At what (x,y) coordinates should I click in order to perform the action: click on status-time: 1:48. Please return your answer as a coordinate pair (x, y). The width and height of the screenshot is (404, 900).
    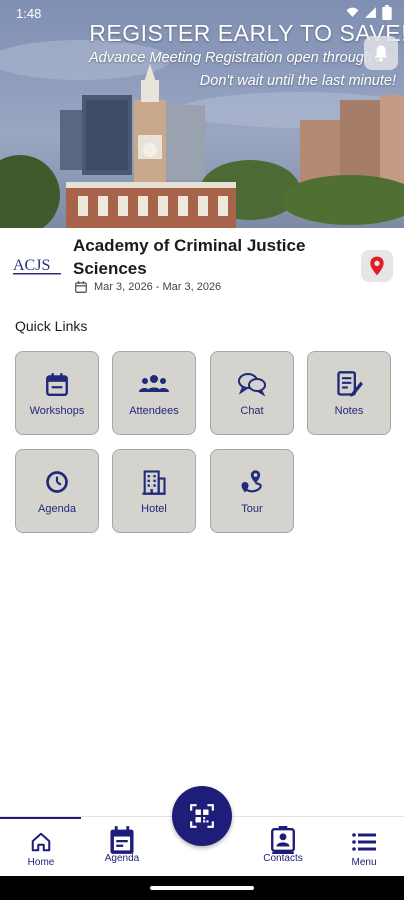
    Looking at the image, I should click on (29, 13).